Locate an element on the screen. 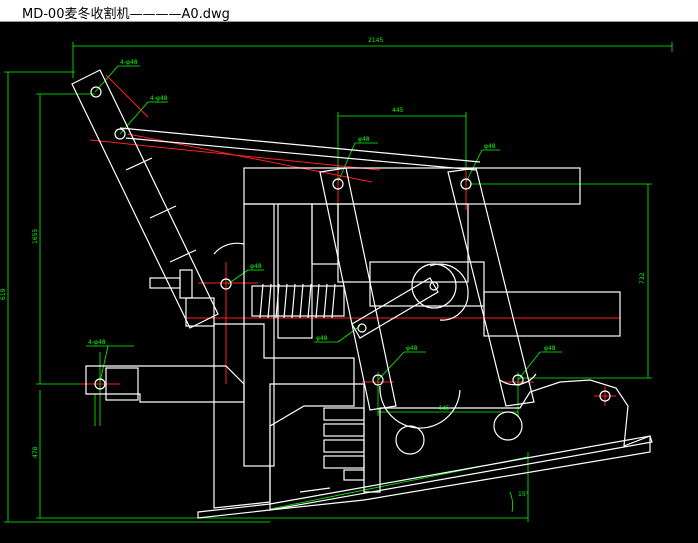 This screenshot has width=698, height=543. dim-top-span: 445 is located at coordinates (398, 110).